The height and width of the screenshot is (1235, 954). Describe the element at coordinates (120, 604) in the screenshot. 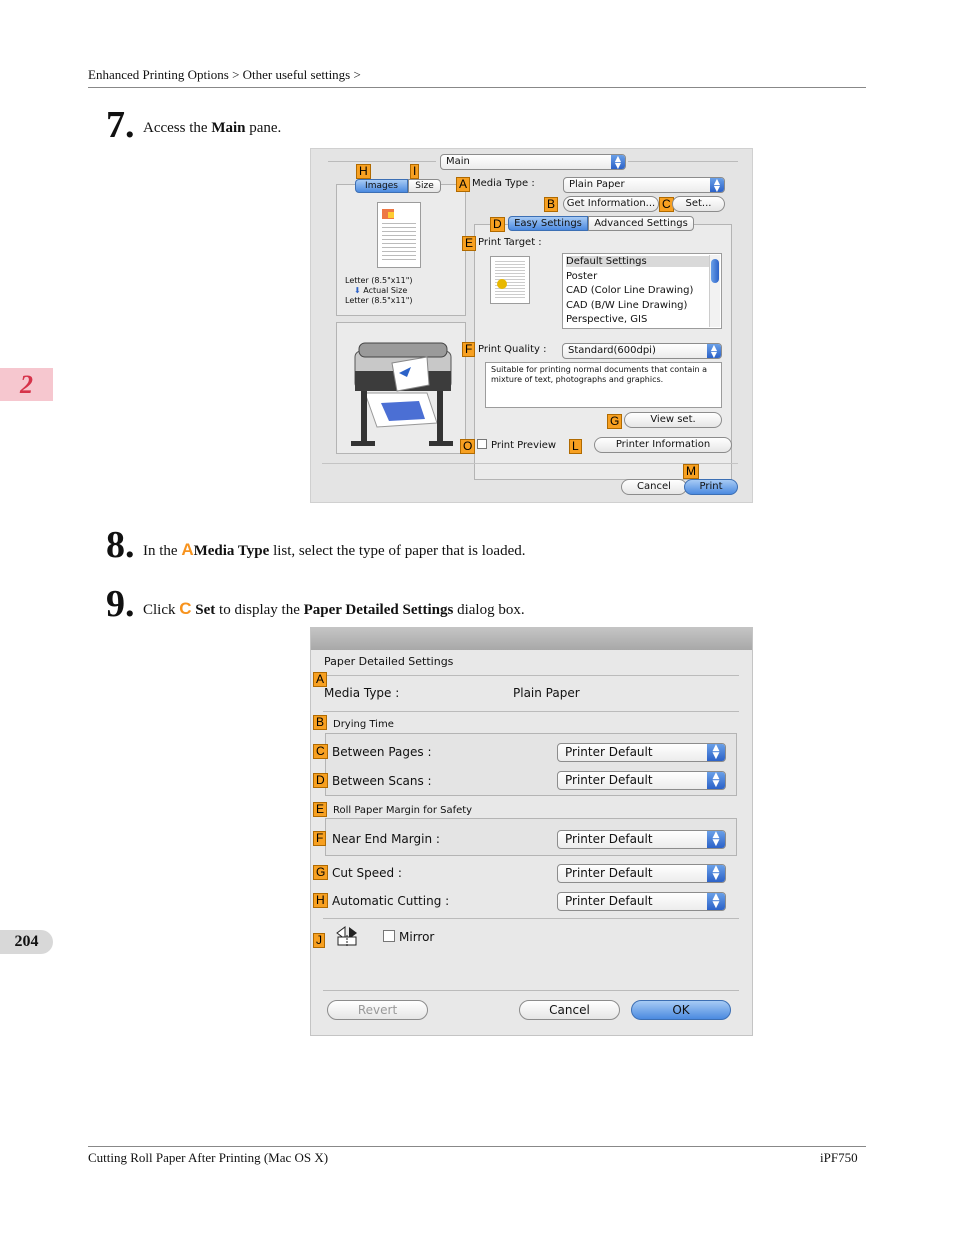

I see `step-9-number: 9.` at that location.